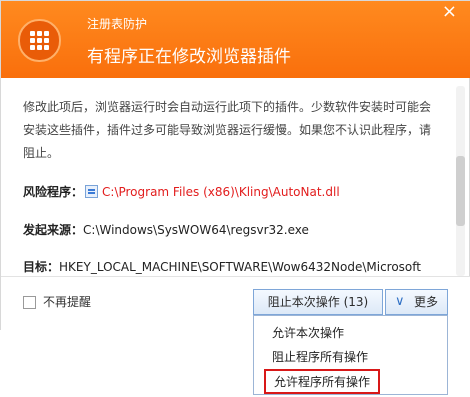 The image size is (470, 397). I want to click on menu-item-block-all: 阻止程序所有操作, so click(320, 356).